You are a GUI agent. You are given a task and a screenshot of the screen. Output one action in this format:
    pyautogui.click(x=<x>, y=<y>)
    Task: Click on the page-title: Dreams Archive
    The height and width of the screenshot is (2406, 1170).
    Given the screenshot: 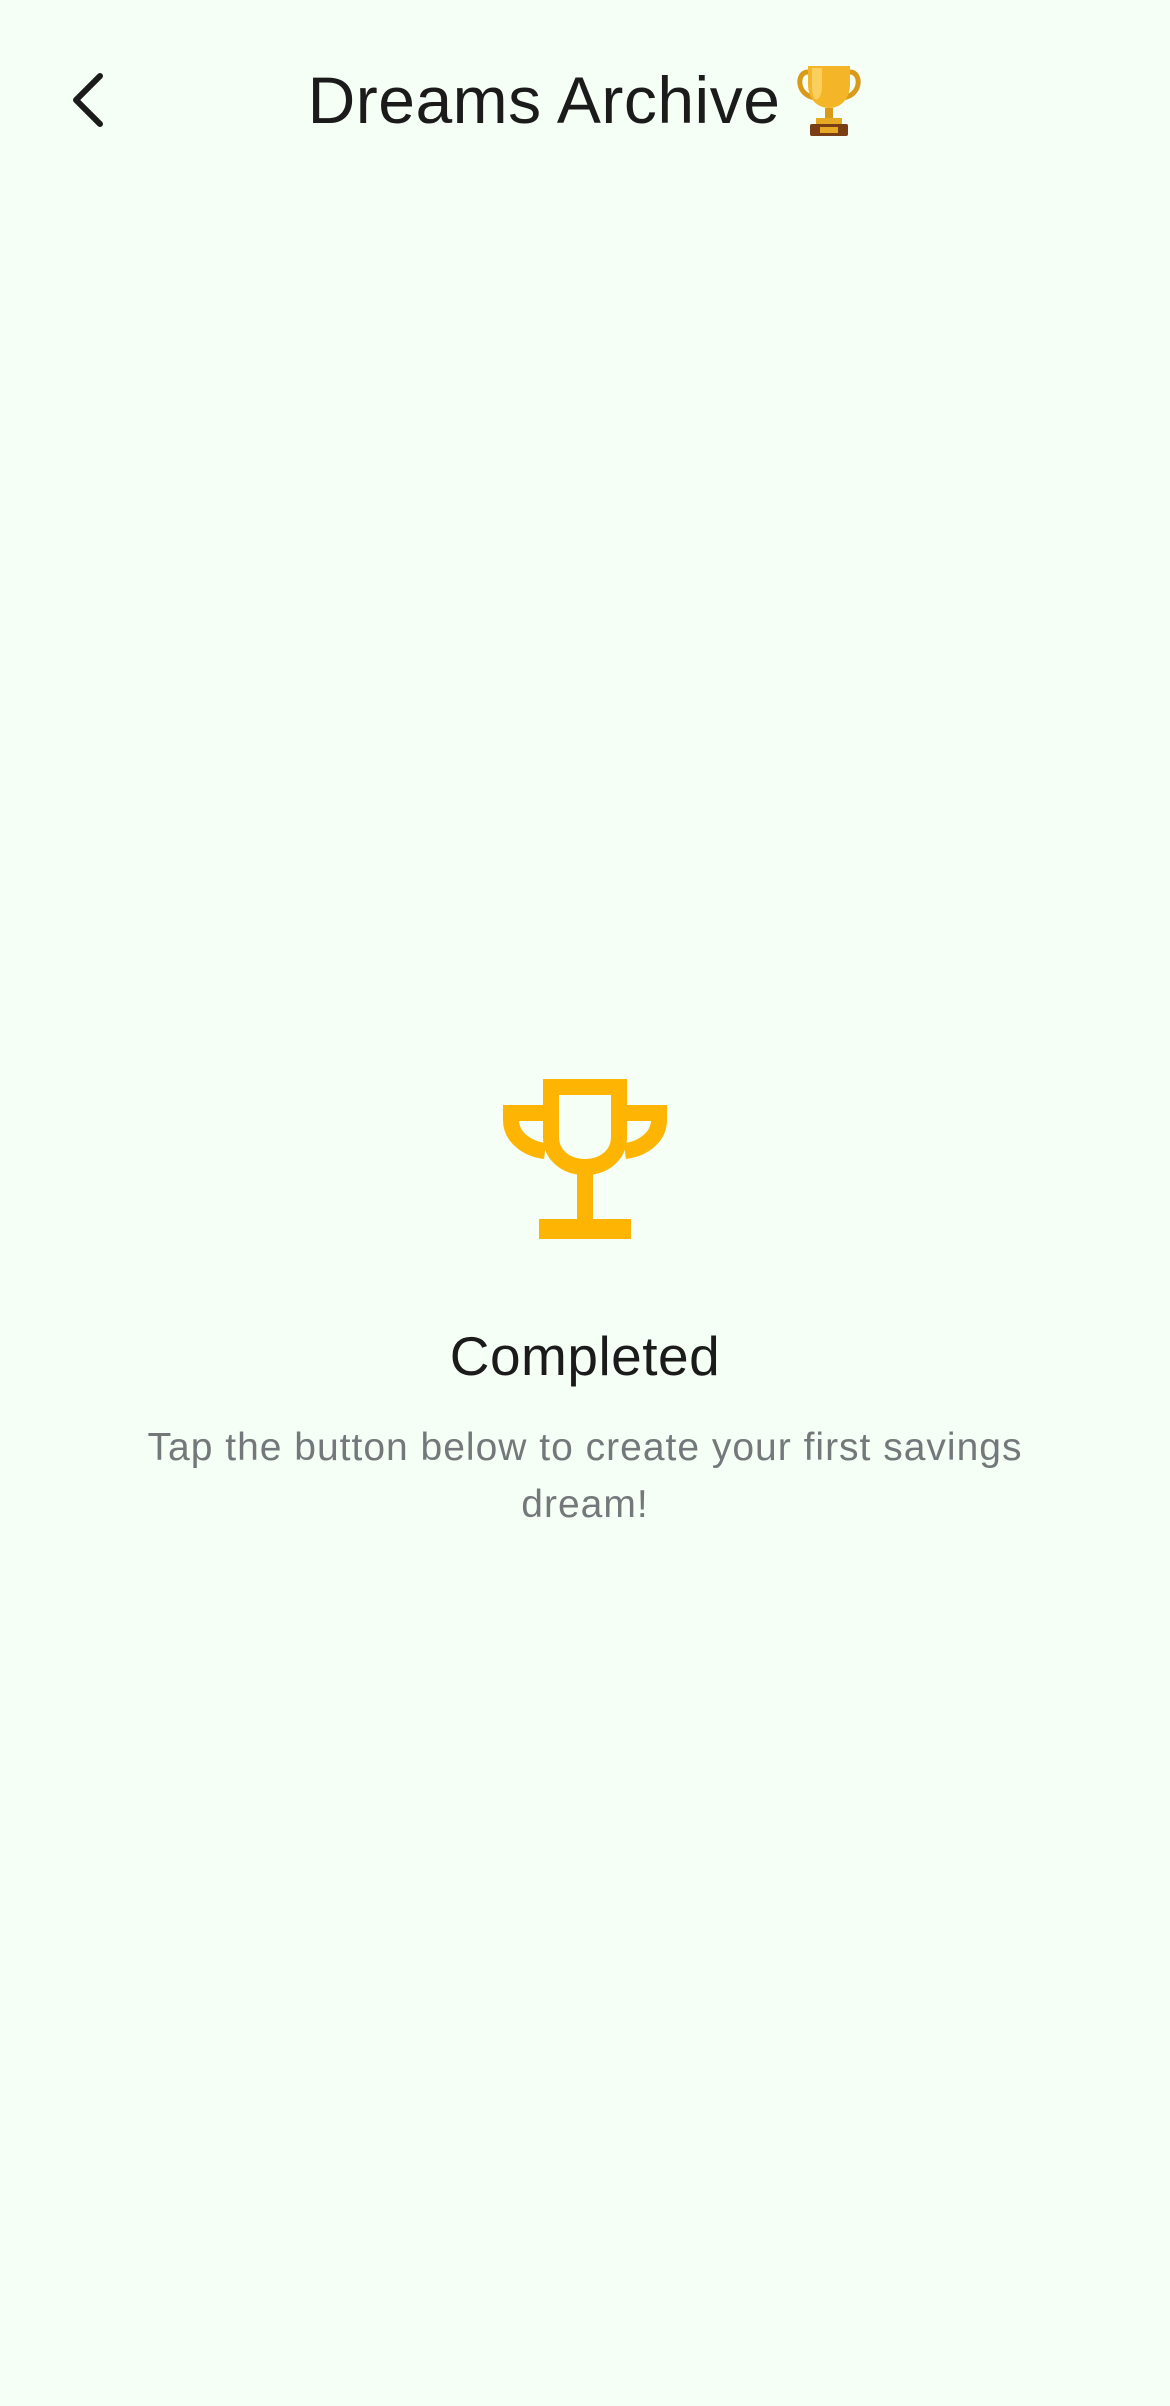 What is the action you would take?
    pyautogui.click(x=585, y=100)
    